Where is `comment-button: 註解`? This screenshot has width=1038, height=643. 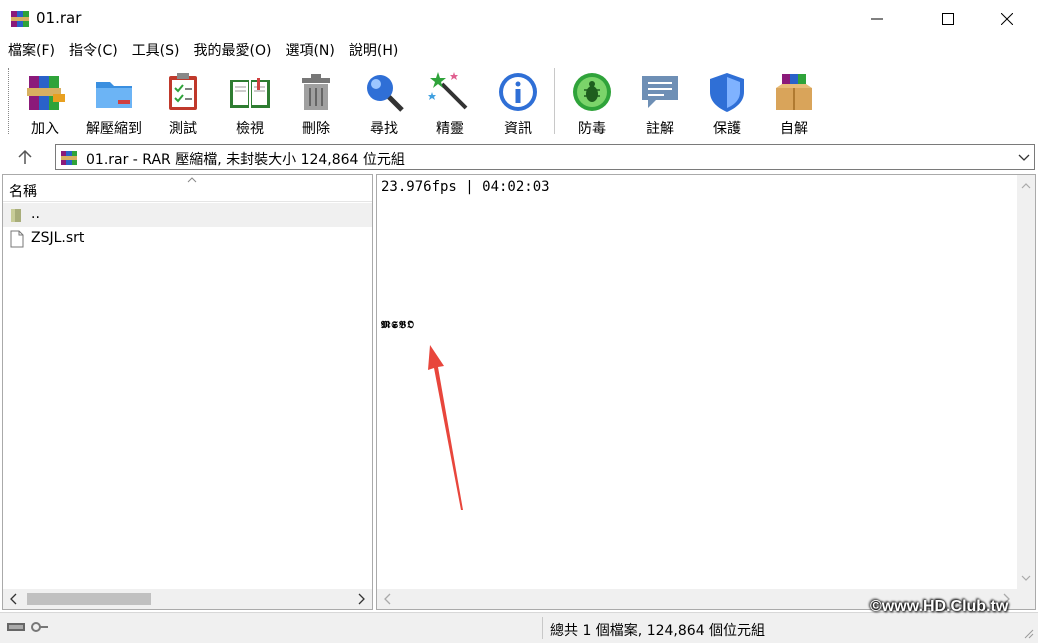 comment-button: 註解 is located at coordinates (660, 101).